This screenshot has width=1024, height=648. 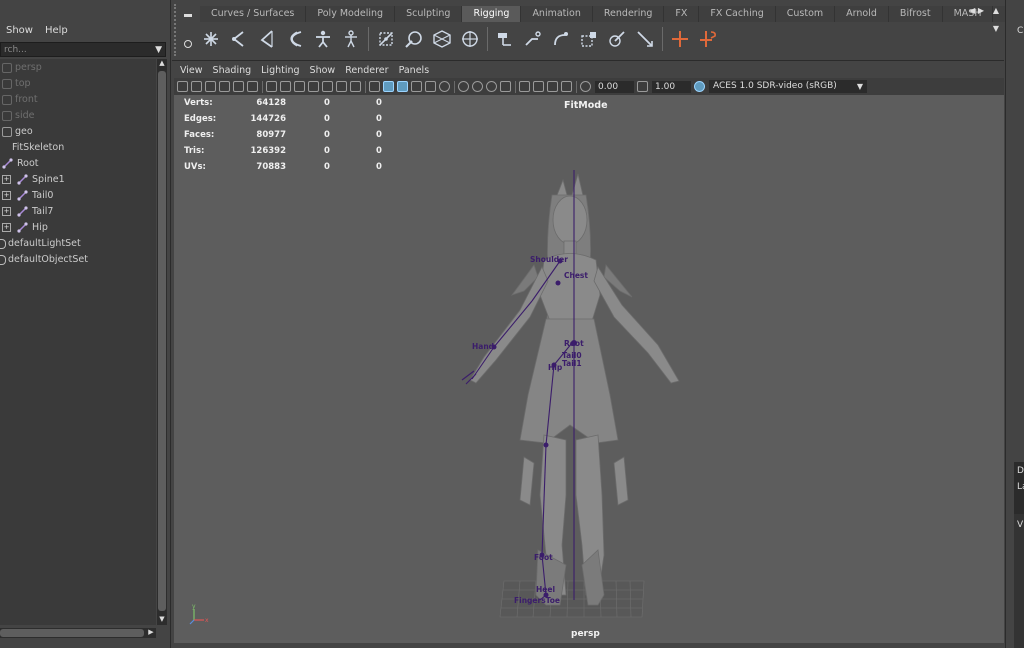 What do you see at coordinates (444, 86) in the screenshot?
I see `shadows-icon` at bounding box center [444, 86].